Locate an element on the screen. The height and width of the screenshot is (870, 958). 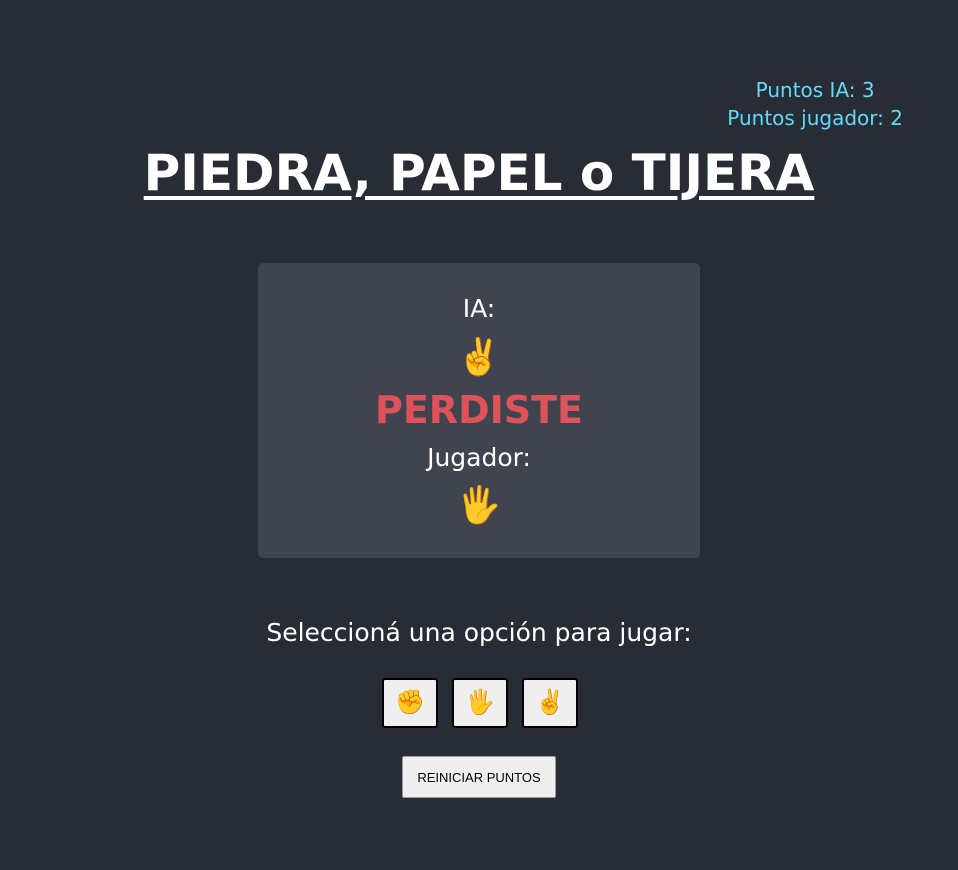
reset-points-button: REINICIAR PUNTOS is located at coordinates (479, 777).